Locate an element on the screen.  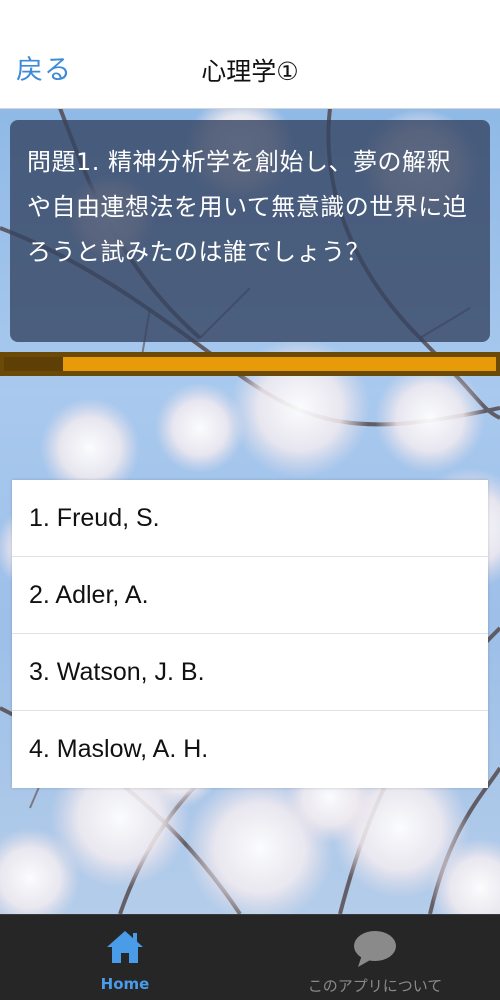
tab-bar: Home このアプリについて is located at coordinates (250, 957).